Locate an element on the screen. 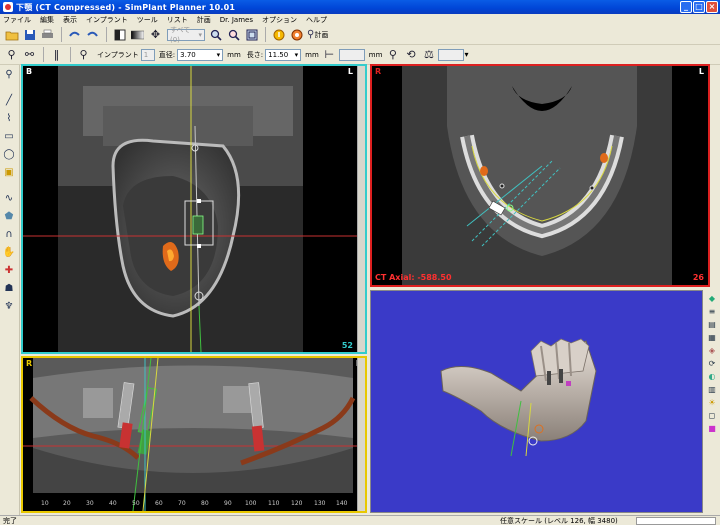 The height and width of the screenshot is (525, 720). angle-field is located at coordinates (451, 54).